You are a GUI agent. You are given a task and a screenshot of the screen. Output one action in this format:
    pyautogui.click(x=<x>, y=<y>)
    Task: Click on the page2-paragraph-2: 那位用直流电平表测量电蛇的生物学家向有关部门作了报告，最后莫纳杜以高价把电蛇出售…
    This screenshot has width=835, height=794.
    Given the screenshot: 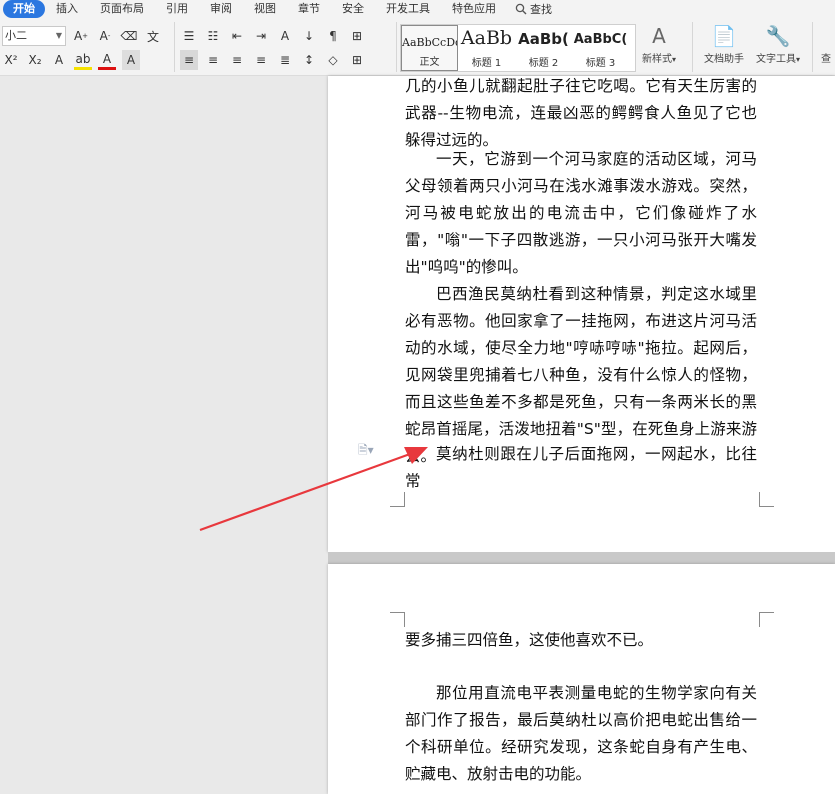 What is the action you would take?
    pyautogui.click(x=581, y=733)
    